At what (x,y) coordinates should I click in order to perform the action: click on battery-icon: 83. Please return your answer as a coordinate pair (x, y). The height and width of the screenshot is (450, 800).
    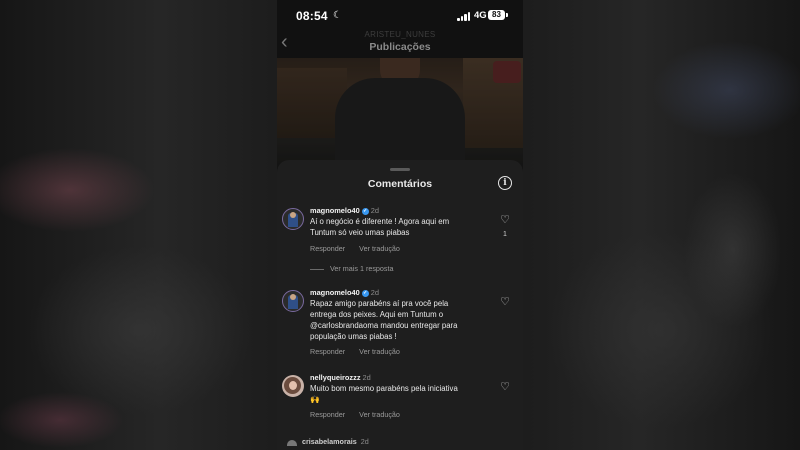
    Looking at the image, I should click on (498, 15).